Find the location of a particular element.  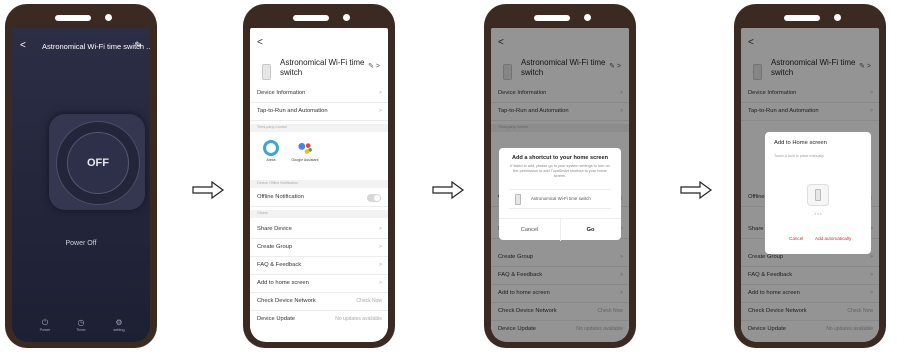

row-label: Create Group is located at coordinates (275, 247).